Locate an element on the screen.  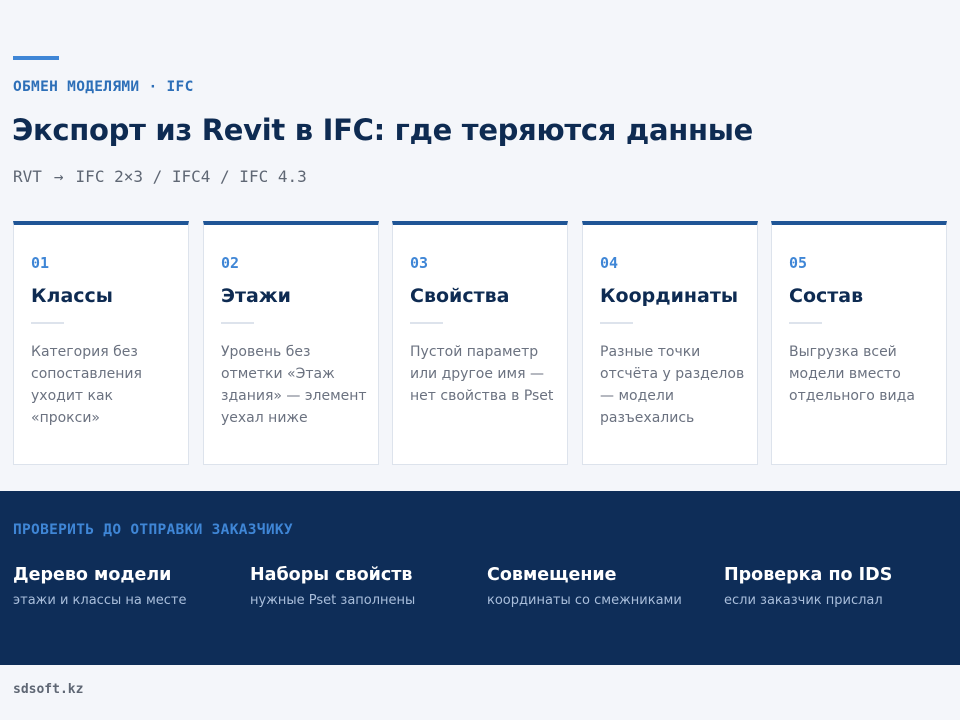
card-number: 05 is located at coordinates (798, 263).